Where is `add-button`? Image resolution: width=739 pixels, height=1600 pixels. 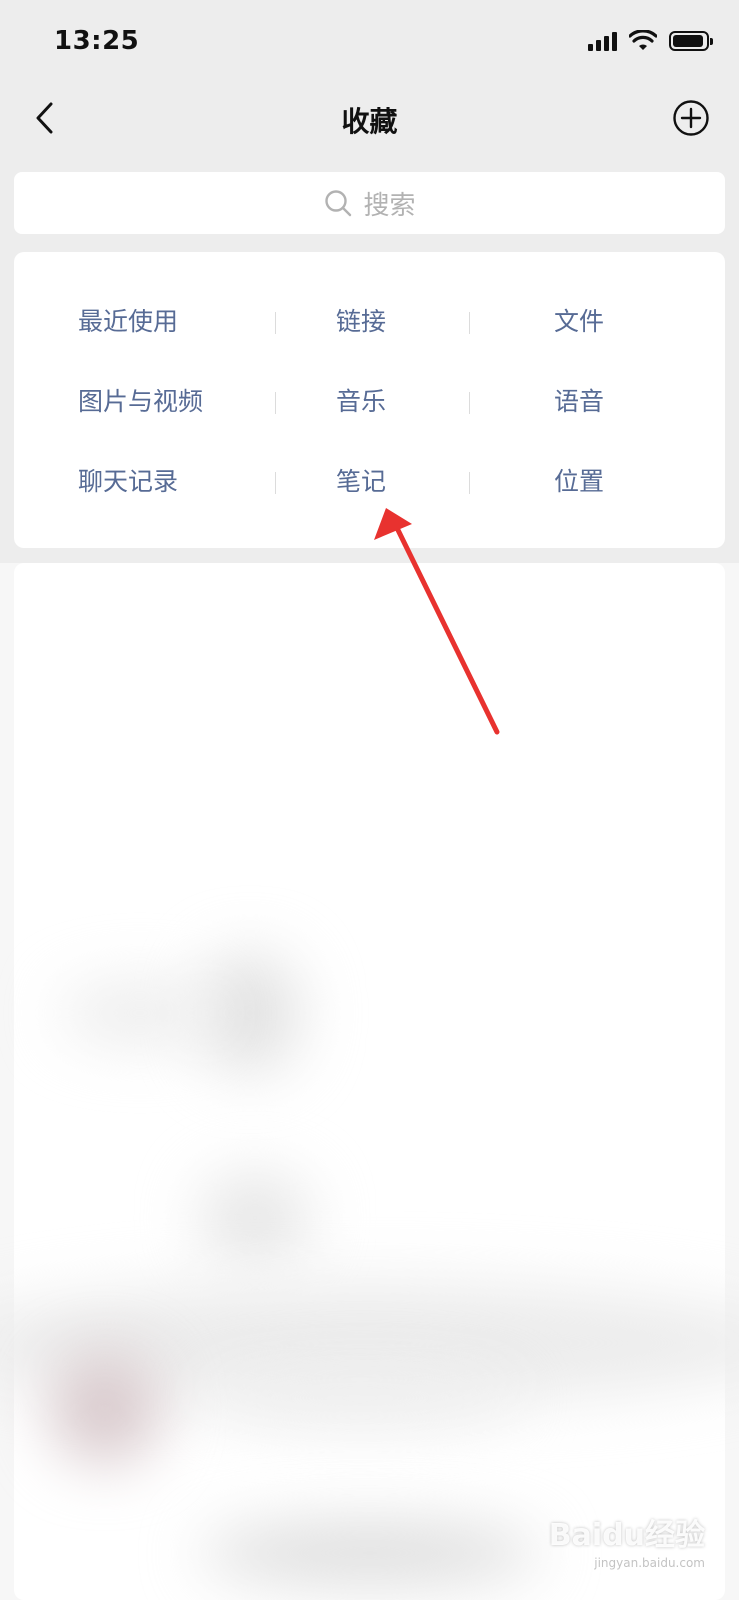 add-button is located at coordinates (691, 118).